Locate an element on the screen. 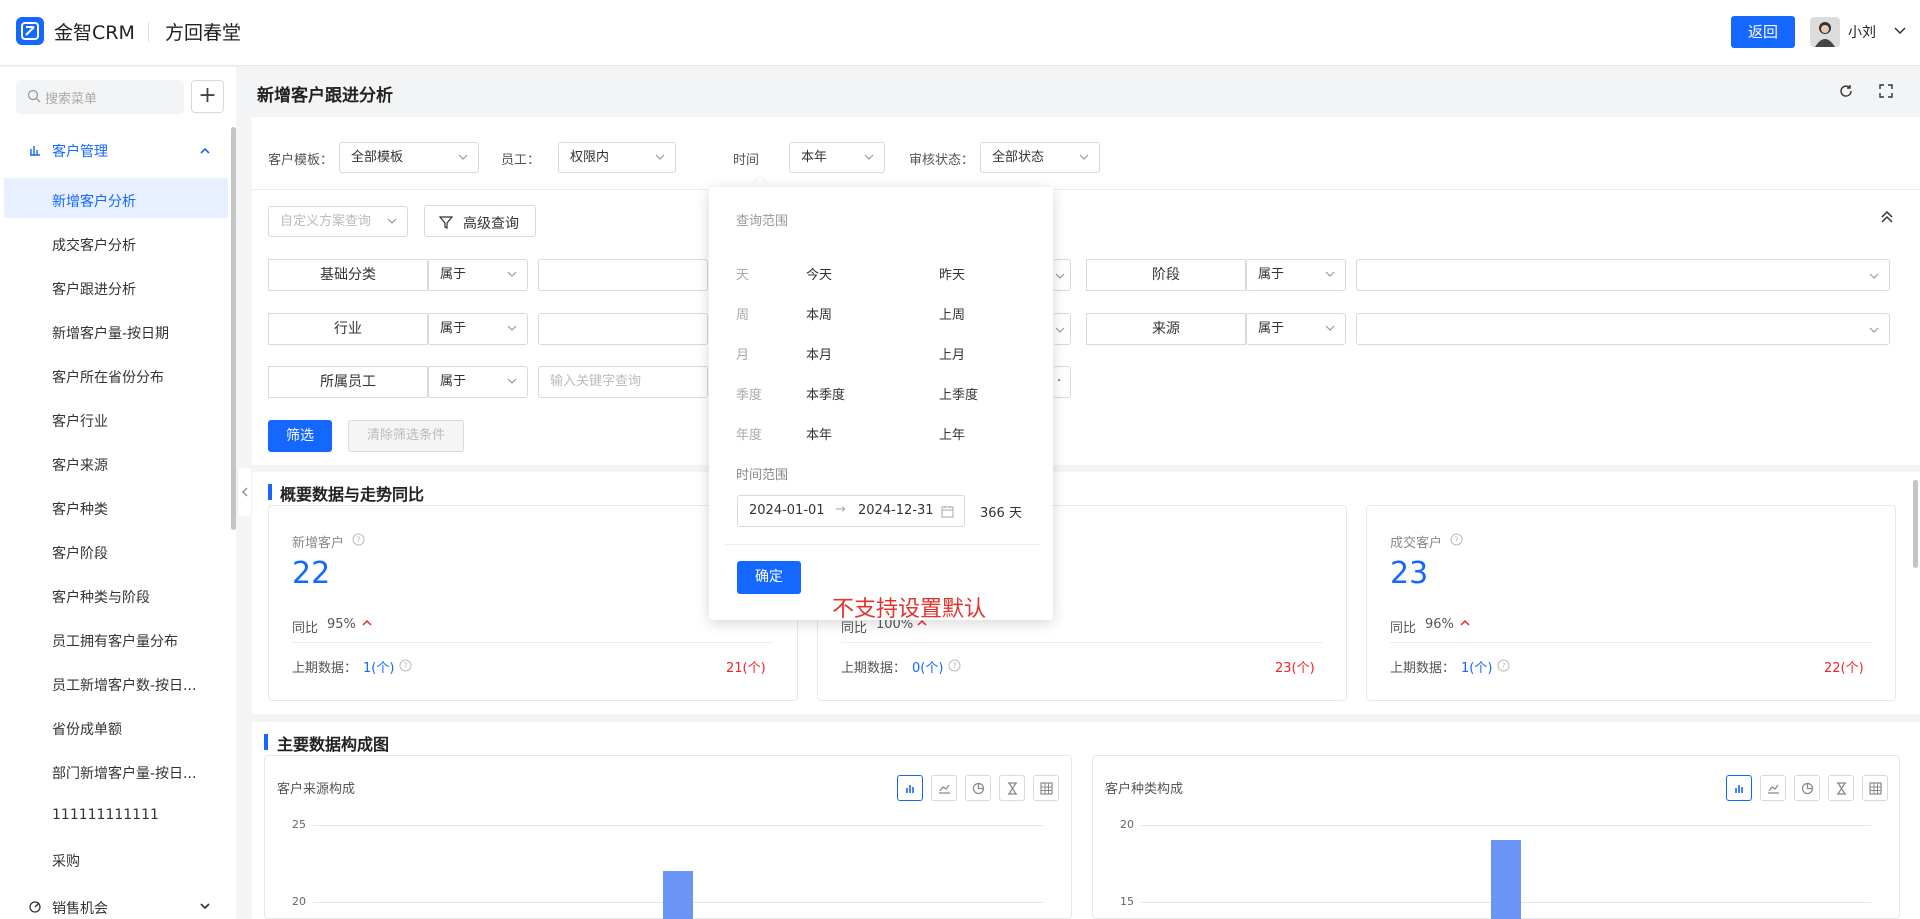  menu-search-input is located at coordinates (100, 97).